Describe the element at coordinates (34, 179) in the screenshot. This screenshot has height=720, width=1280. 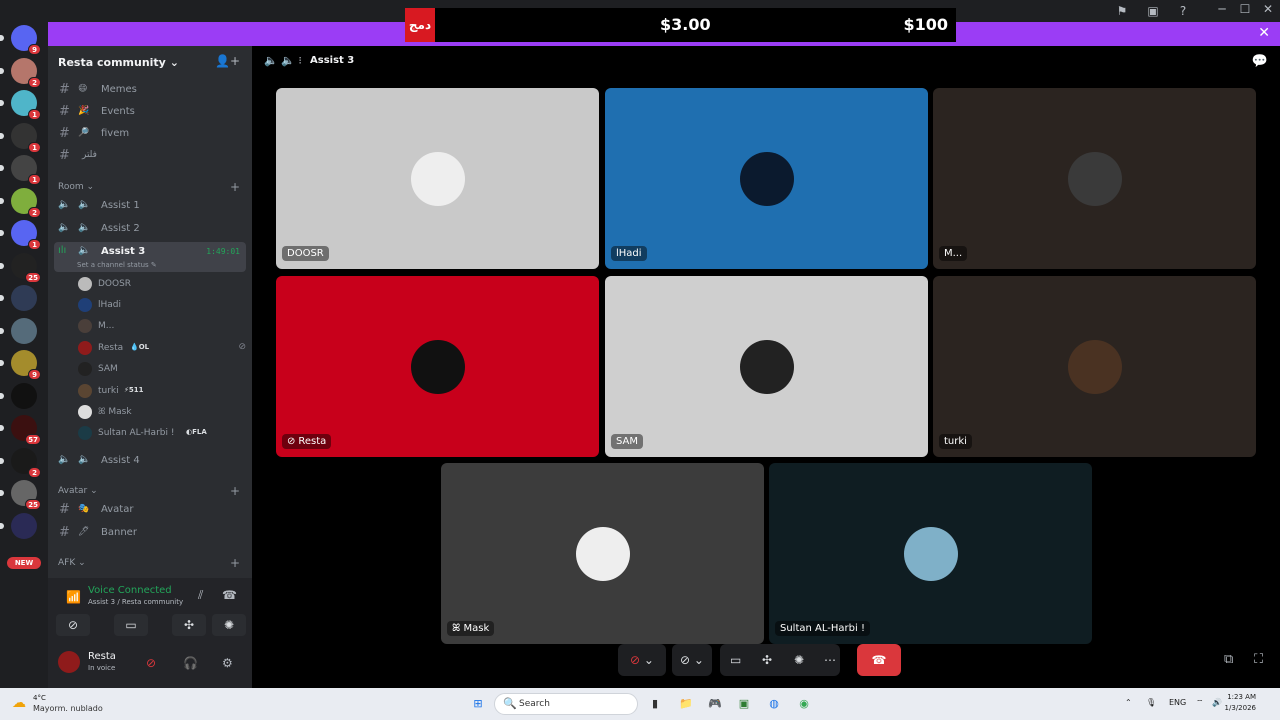
I see `mention-badge: 1` at that location.